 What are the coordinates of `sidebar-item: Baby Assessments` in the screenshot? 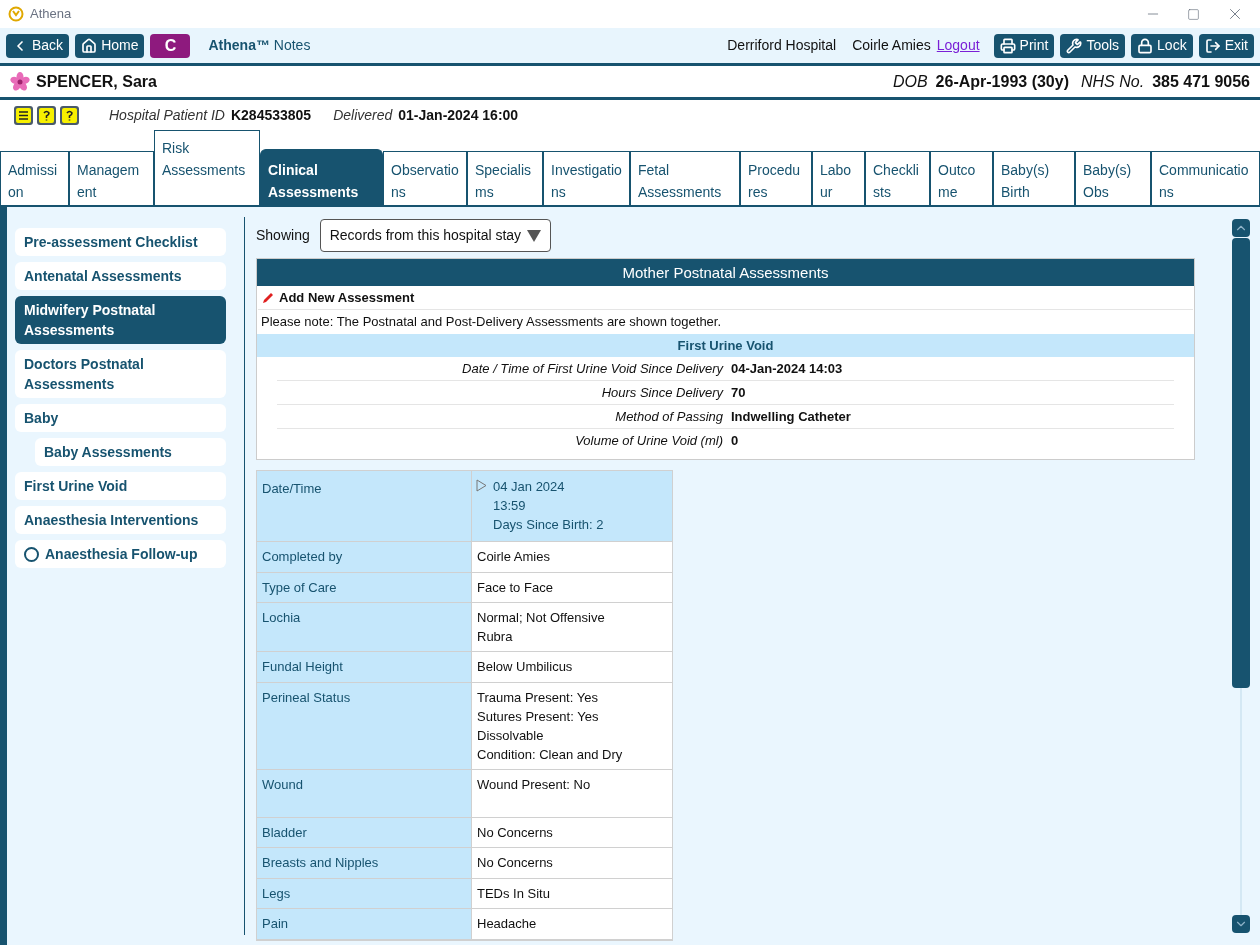 It's located at (130, 452).